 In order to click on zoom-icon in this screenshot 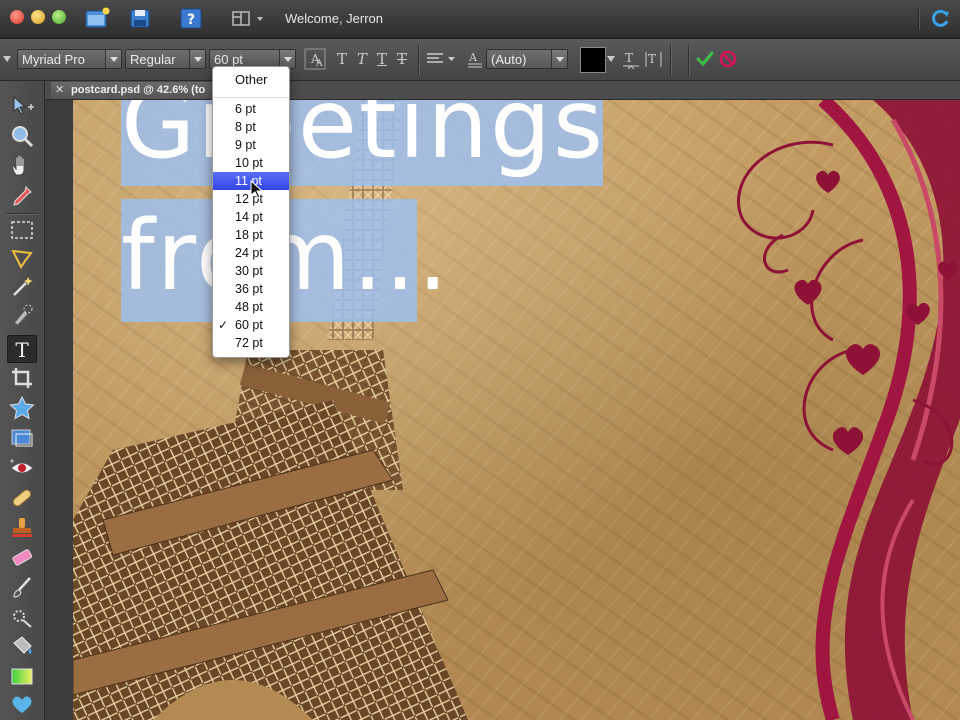, I will do `click(22, 136)`.